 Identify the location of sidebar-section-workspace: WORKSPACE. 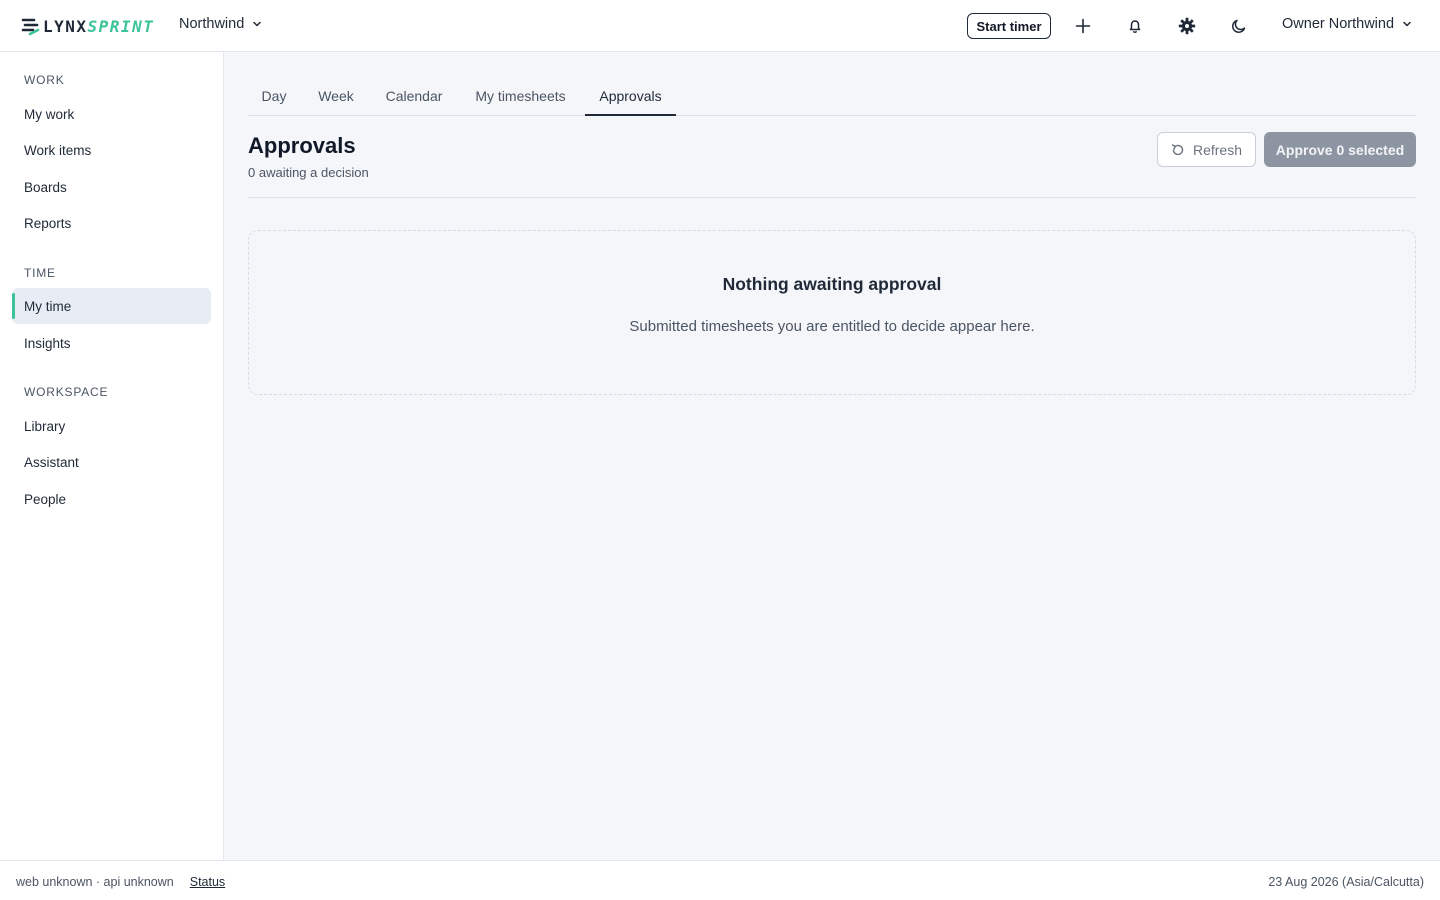
(66, 392).